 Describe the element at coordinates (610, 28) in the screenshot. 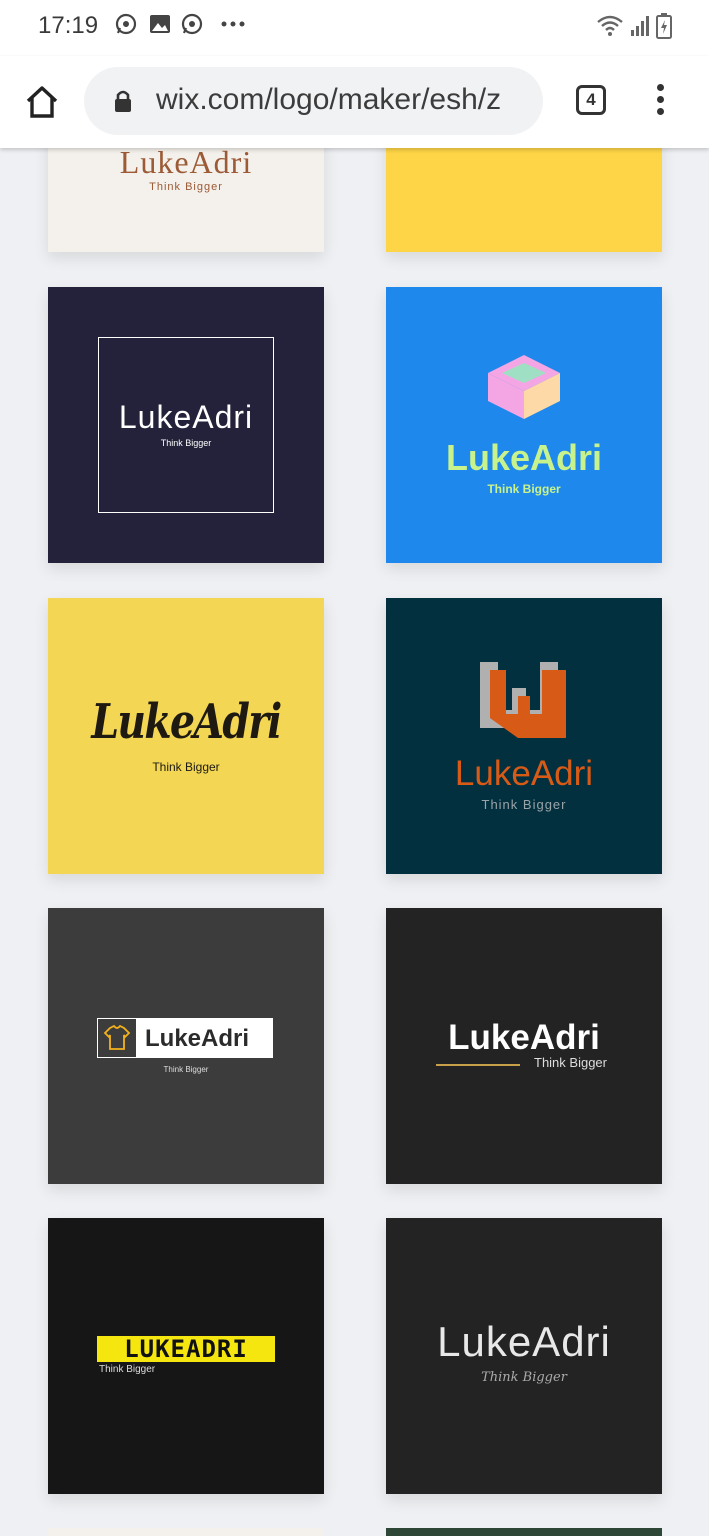

I see `wifi-icon` at that location.